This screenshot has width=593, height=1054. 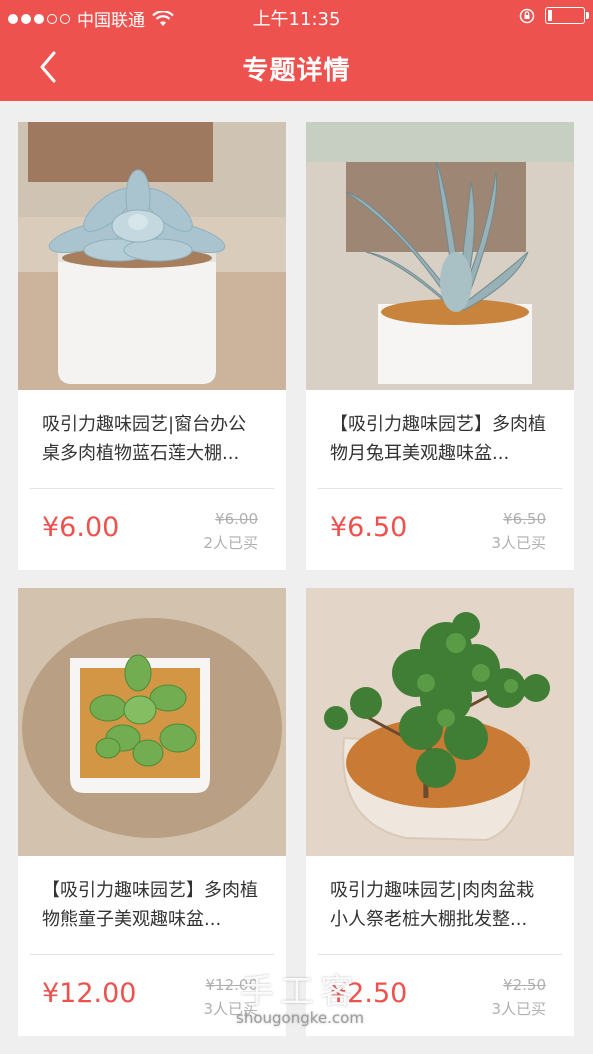 I want to click on page-title: 专题详情, so click(x=296, y=71).